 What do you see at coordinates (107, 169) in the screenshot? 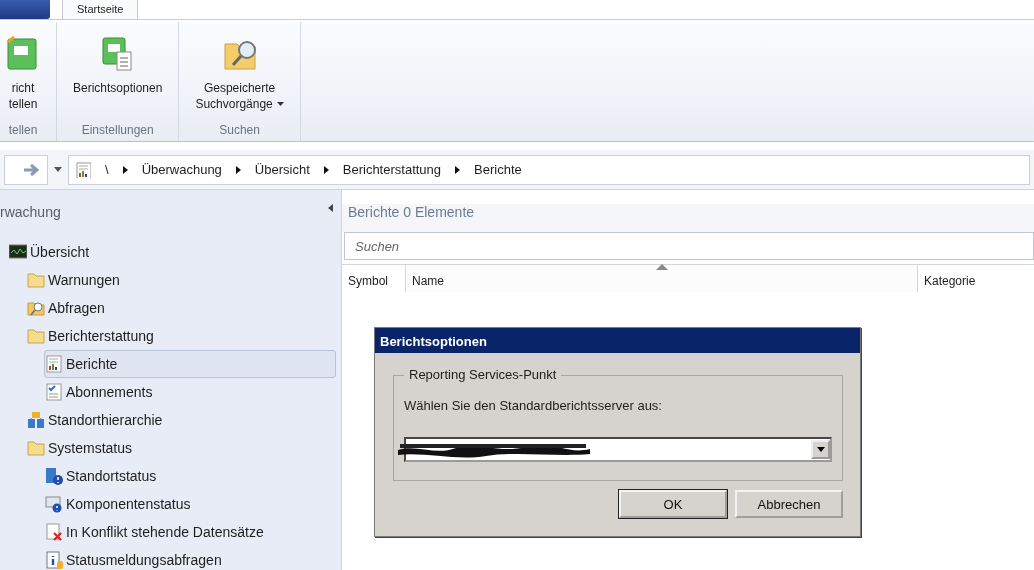
I see `breadcrumb: \` at bounding box center [107, 169].